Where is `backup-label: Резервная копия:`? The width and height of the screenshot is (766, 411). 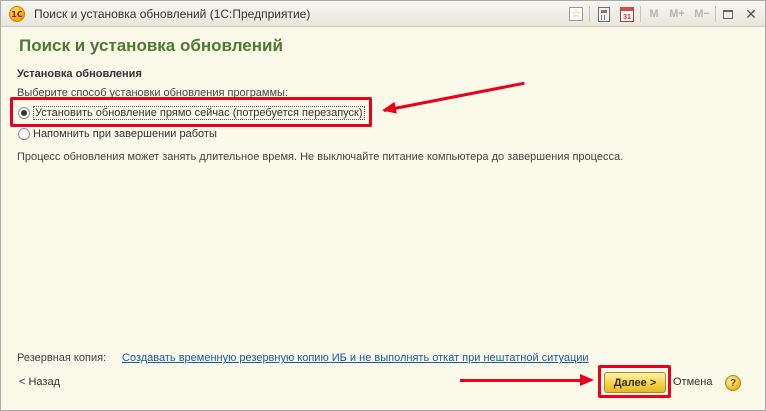 backup-label: Резервная копия: is located at coordinates (62, 358).